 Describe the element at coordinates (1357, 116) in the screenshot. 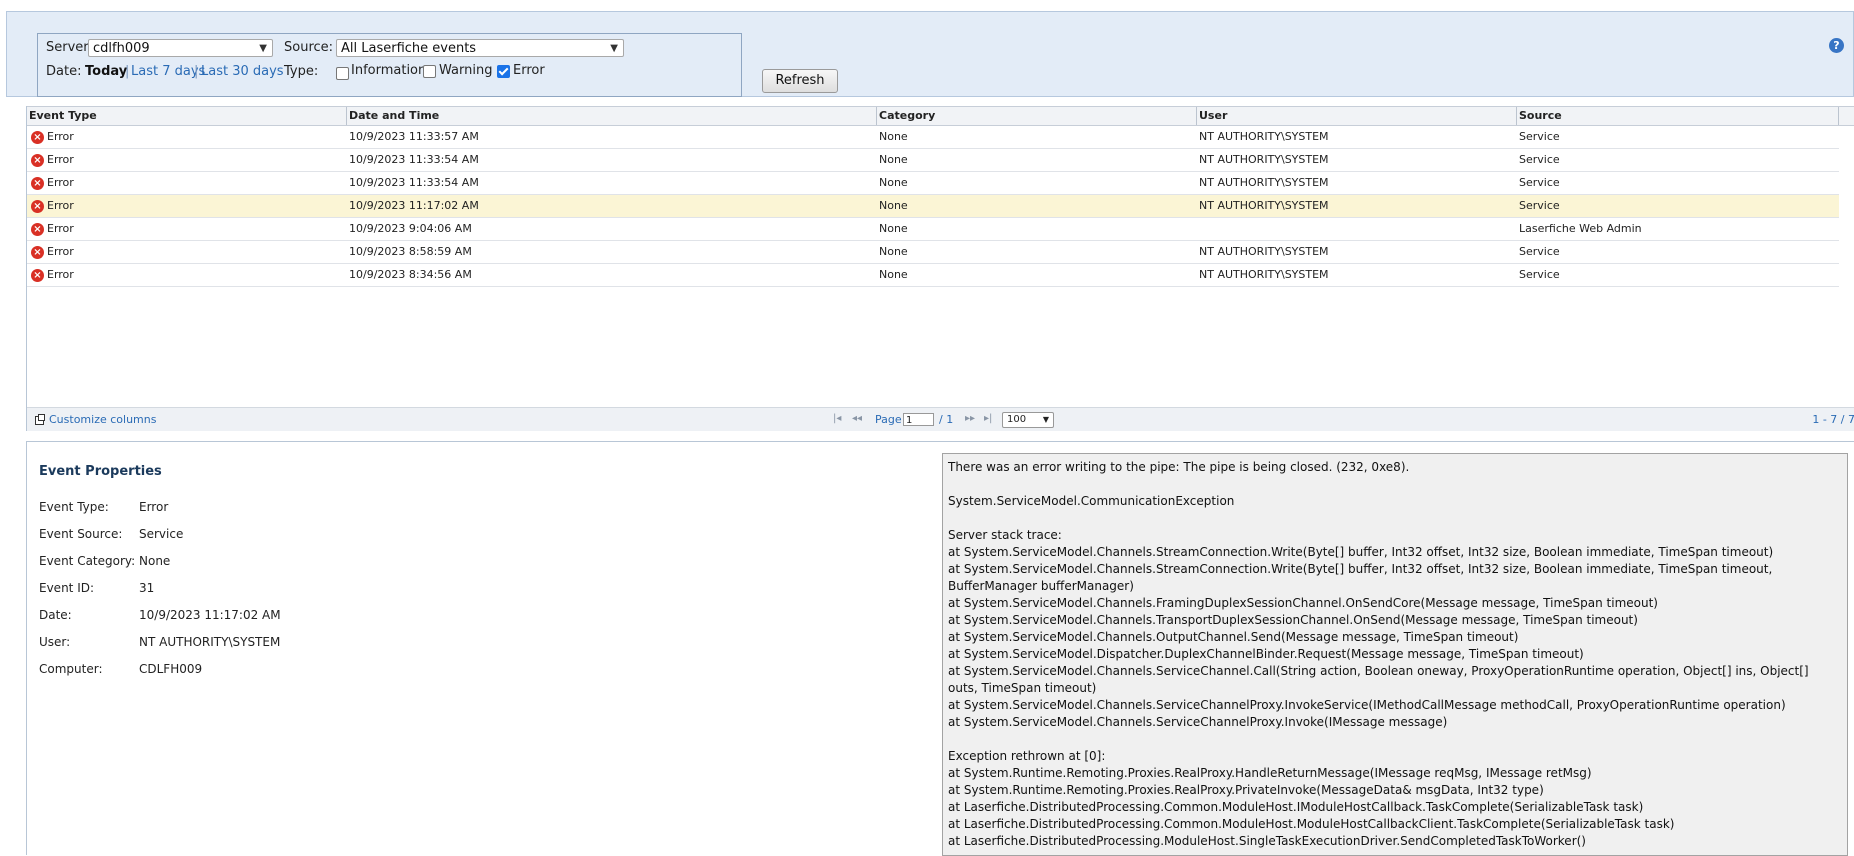

I see `column-header-user: User` at that location.